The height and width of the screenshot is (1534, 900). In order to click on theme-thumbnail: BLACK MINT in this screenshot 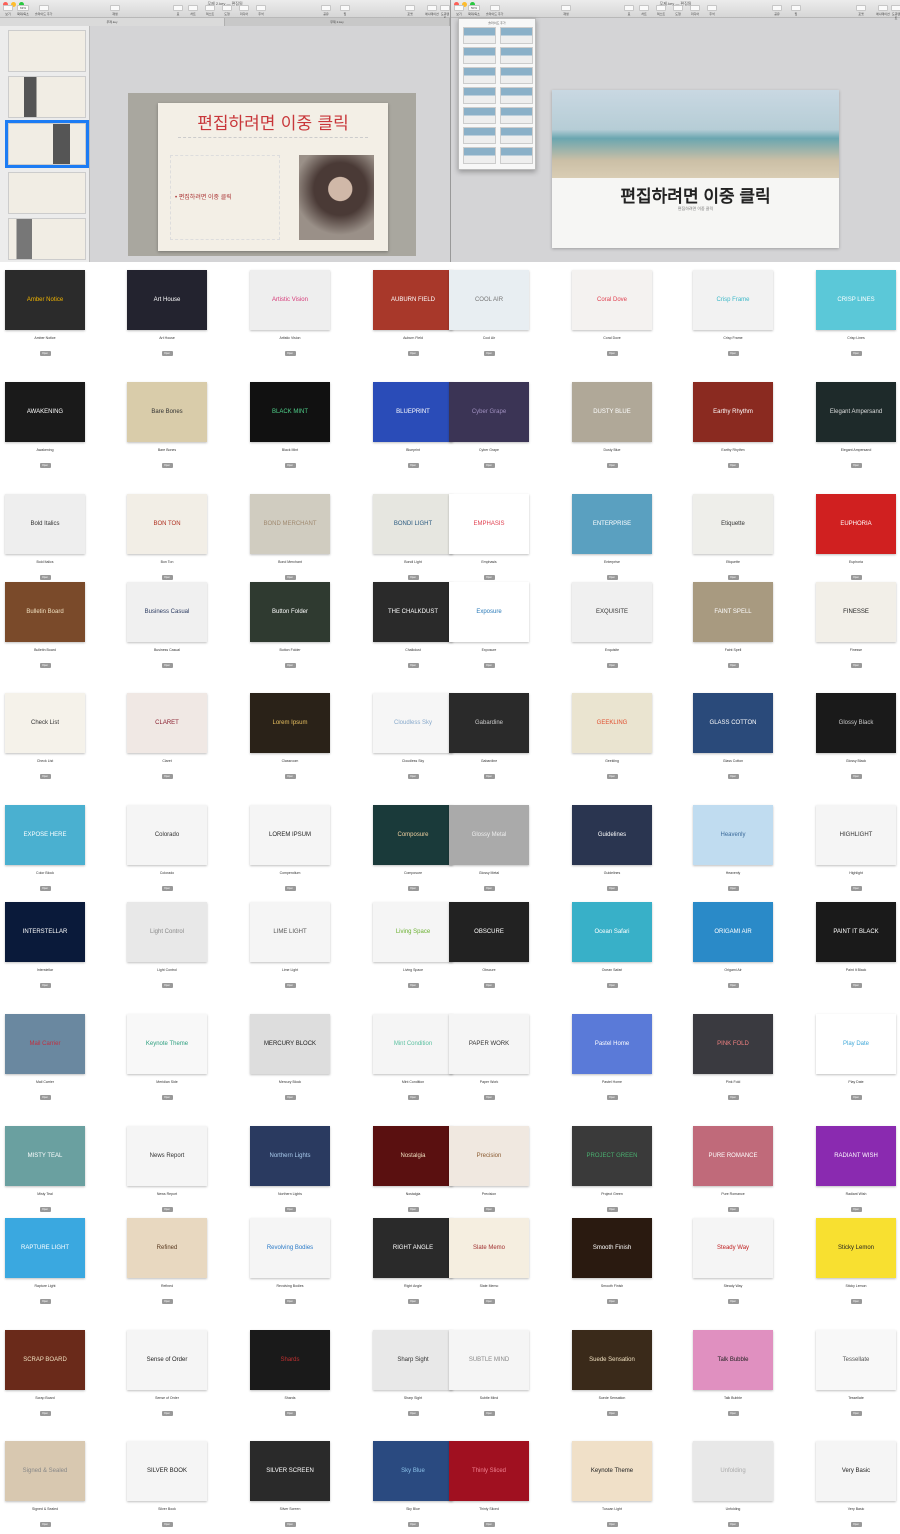, I will do `click(290, 412)`.